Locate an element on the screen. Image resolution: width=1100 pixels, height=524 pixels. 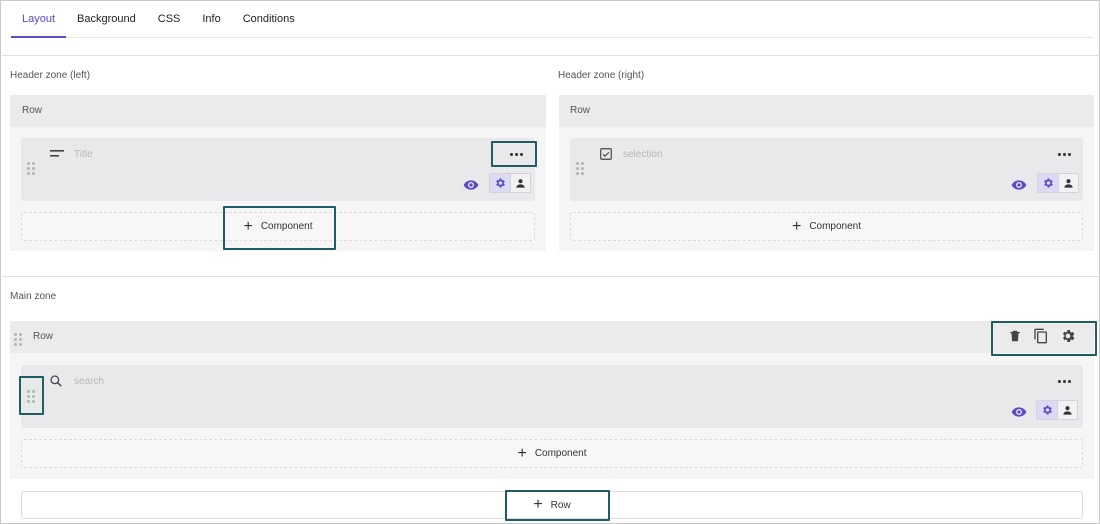
search-icon is located at coordinates (56, 381).